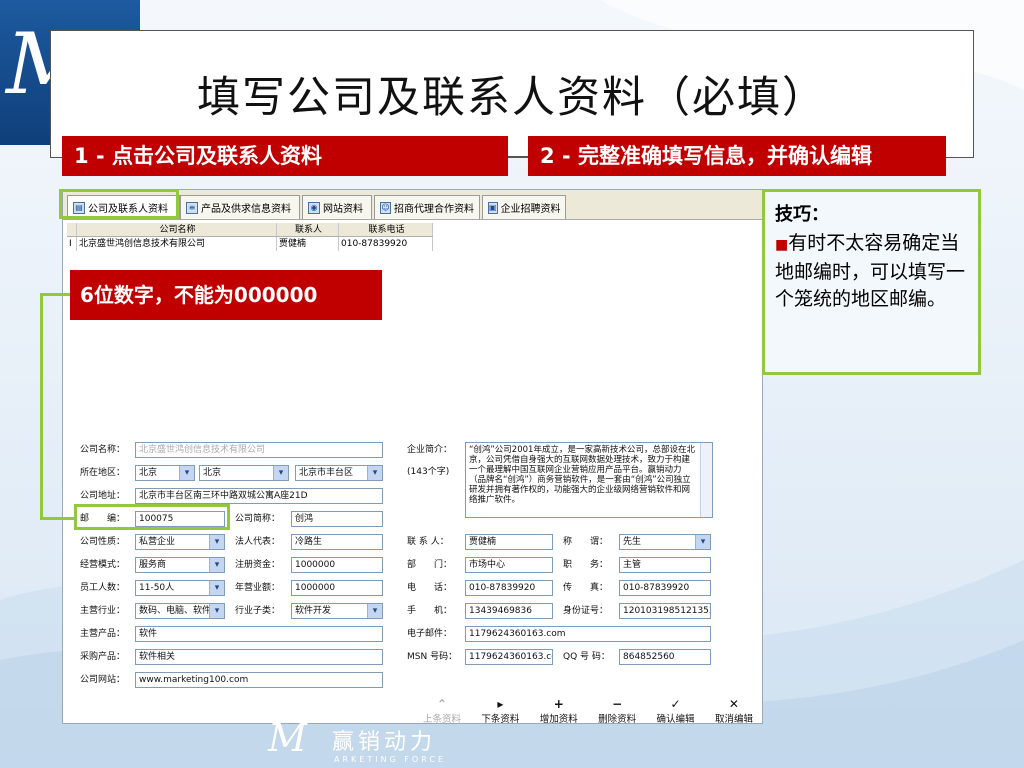 This screenshot has width=1024, height=768. I want to click on contact-field: 贾健楠, so click(509, 542).